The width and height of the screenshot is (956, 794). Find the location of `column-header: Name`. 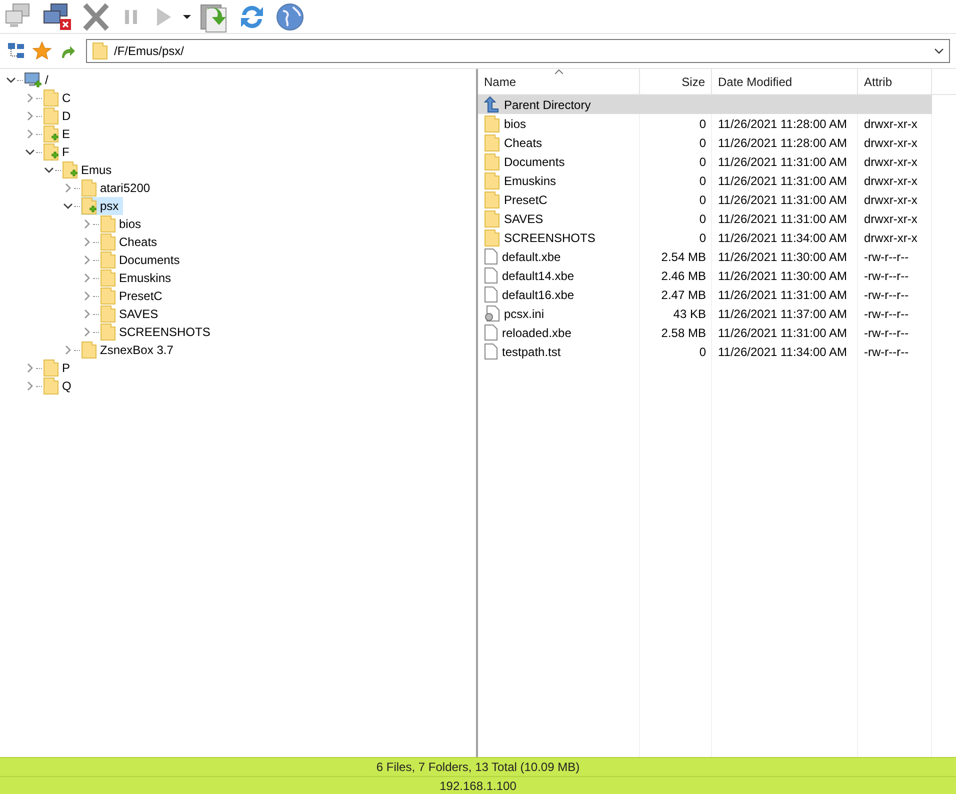

column-header: Name is located at coordinates (559, 81).